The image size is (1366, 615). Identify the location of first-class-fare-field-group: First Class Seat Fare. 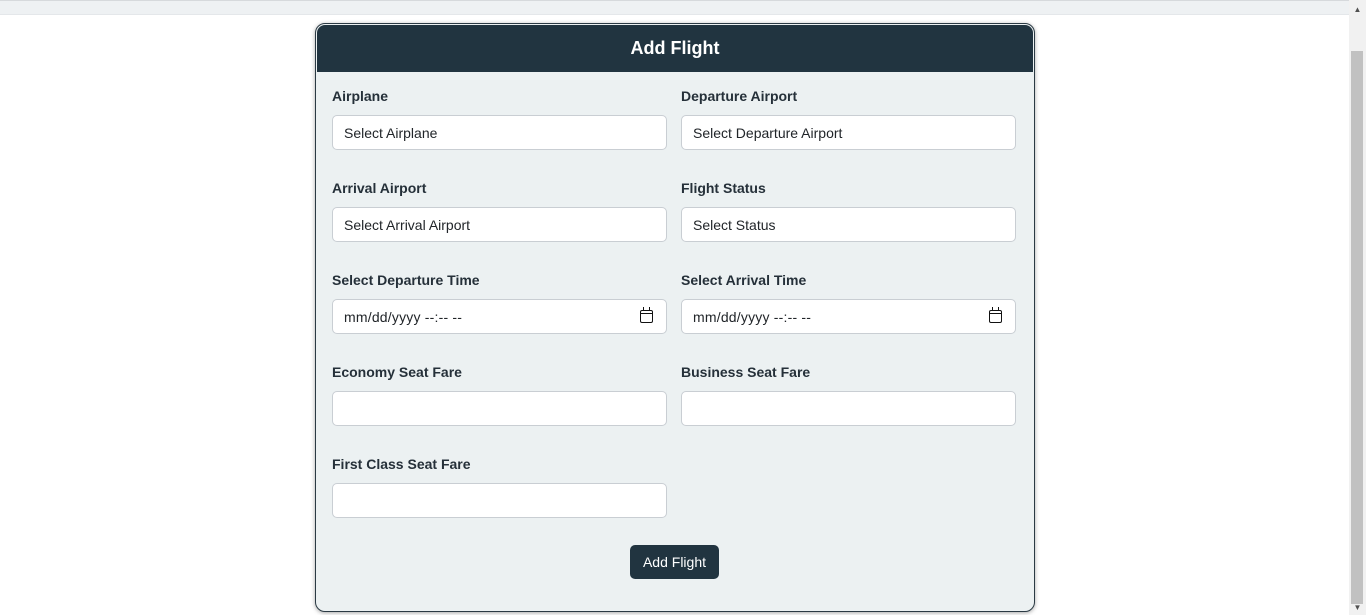
(499, 486).